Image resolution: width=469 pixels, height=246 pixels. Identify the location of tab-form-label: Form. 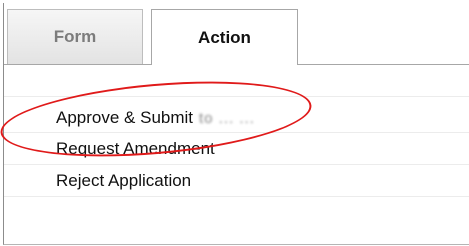
(75, 36).